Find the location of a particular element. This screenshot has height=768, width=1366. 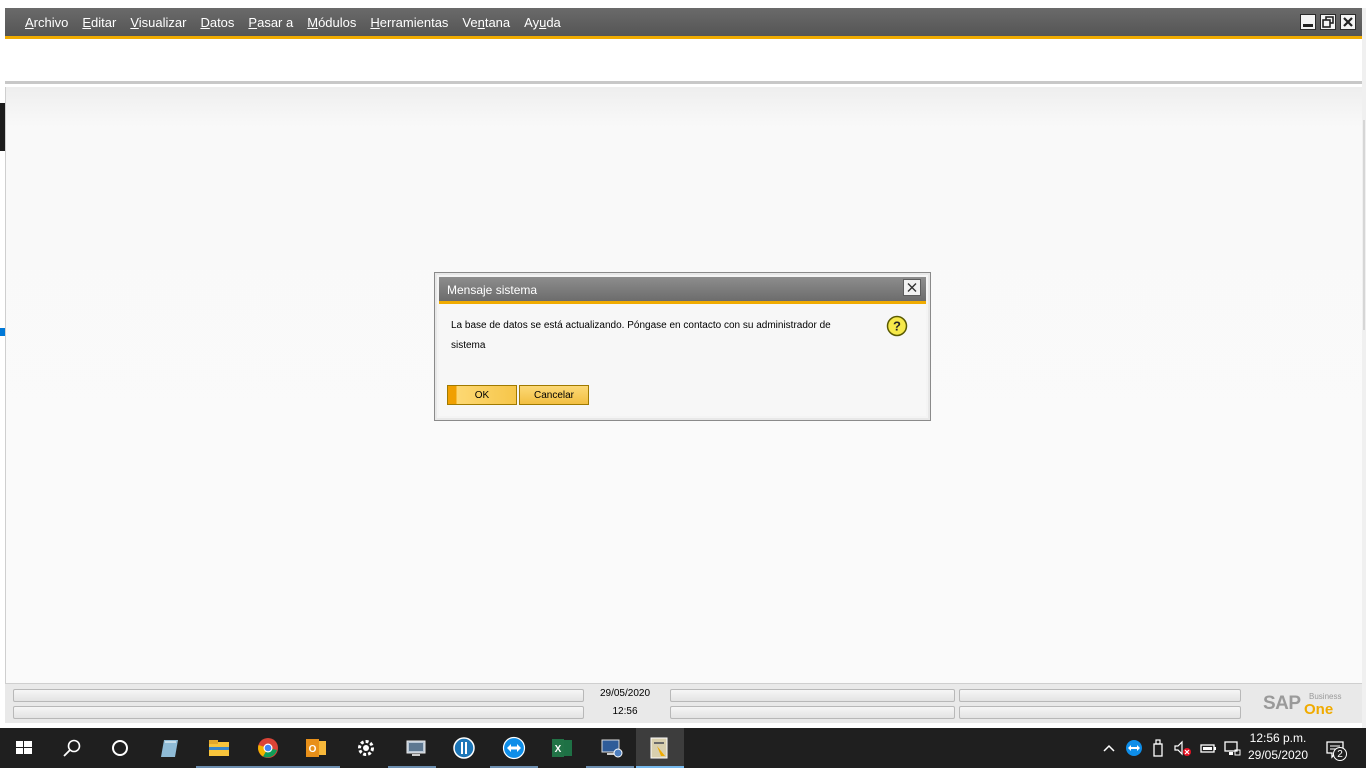

sap-logo-business: Business is located at coordinates (1325, 696).